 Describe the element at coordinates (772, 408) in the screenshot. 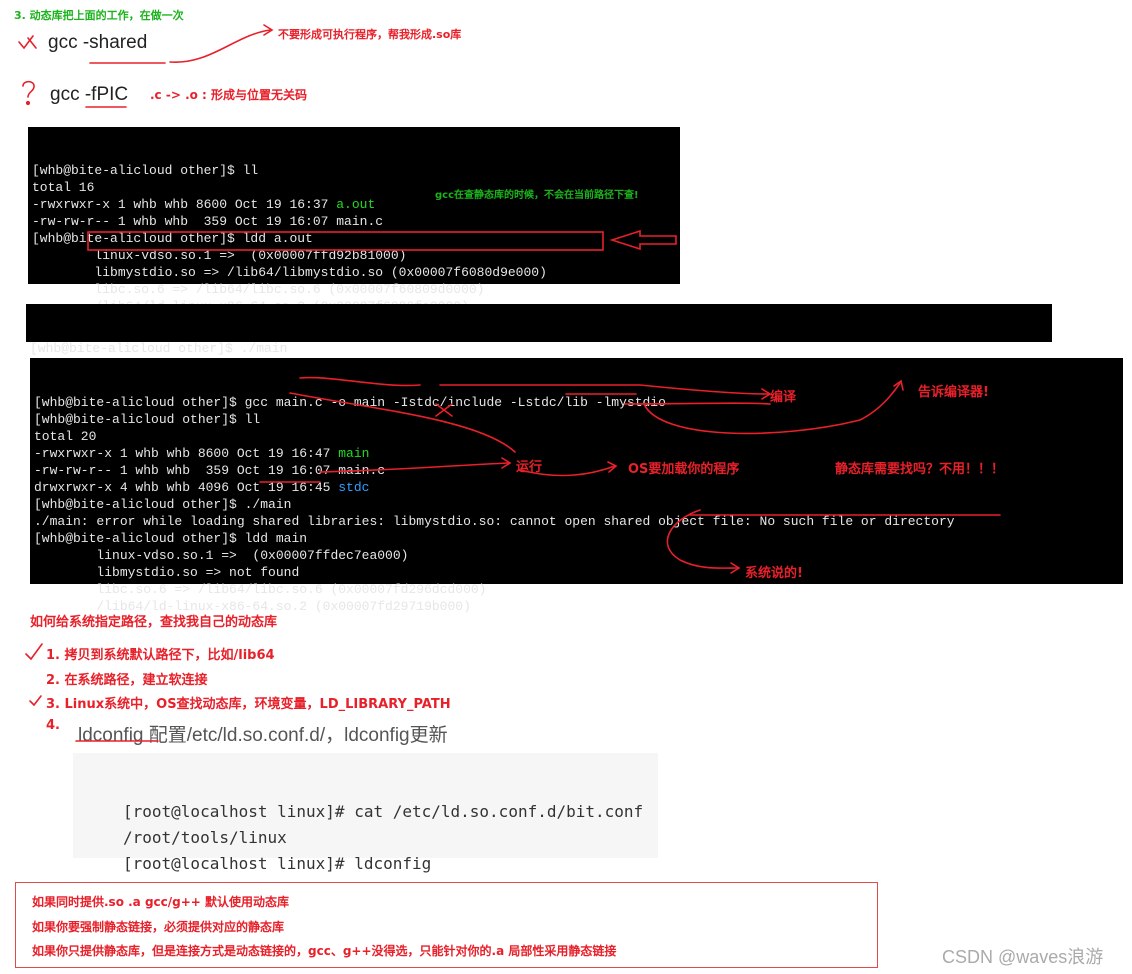

I see `arrow-to-tell-compiler` at that location.